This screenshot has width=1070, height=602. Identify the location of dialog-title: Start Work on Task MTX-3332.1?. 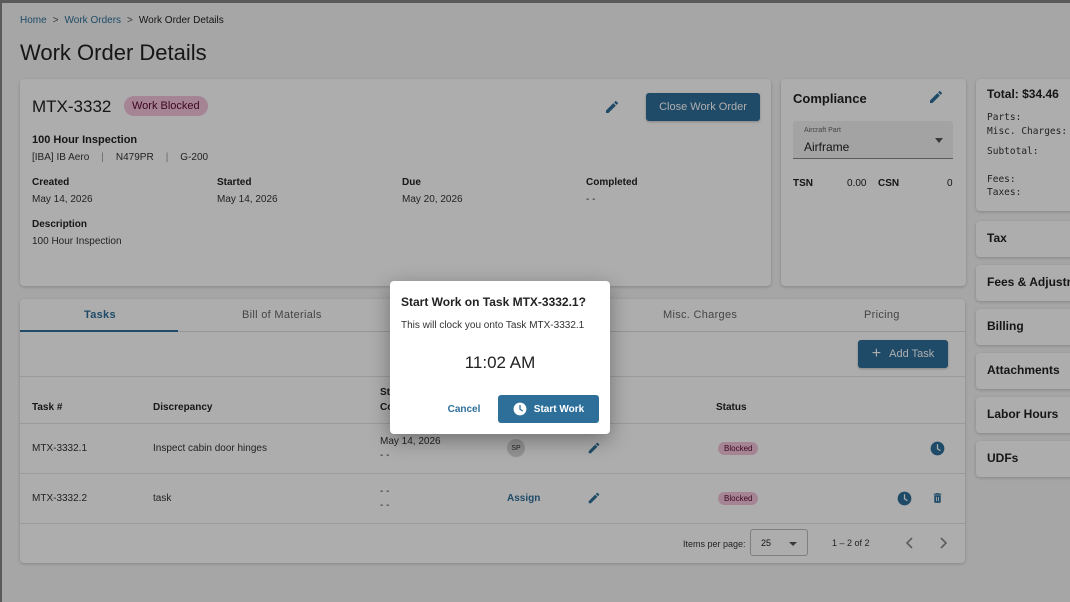
(493, 302).